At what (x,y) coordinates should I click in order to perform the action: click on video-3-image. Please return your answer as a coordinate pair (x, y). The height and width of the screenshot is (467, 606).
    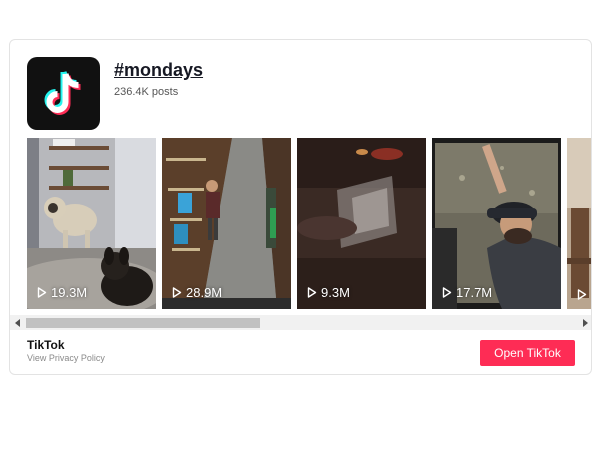
    Looking at the image, I should click on (361, 223).